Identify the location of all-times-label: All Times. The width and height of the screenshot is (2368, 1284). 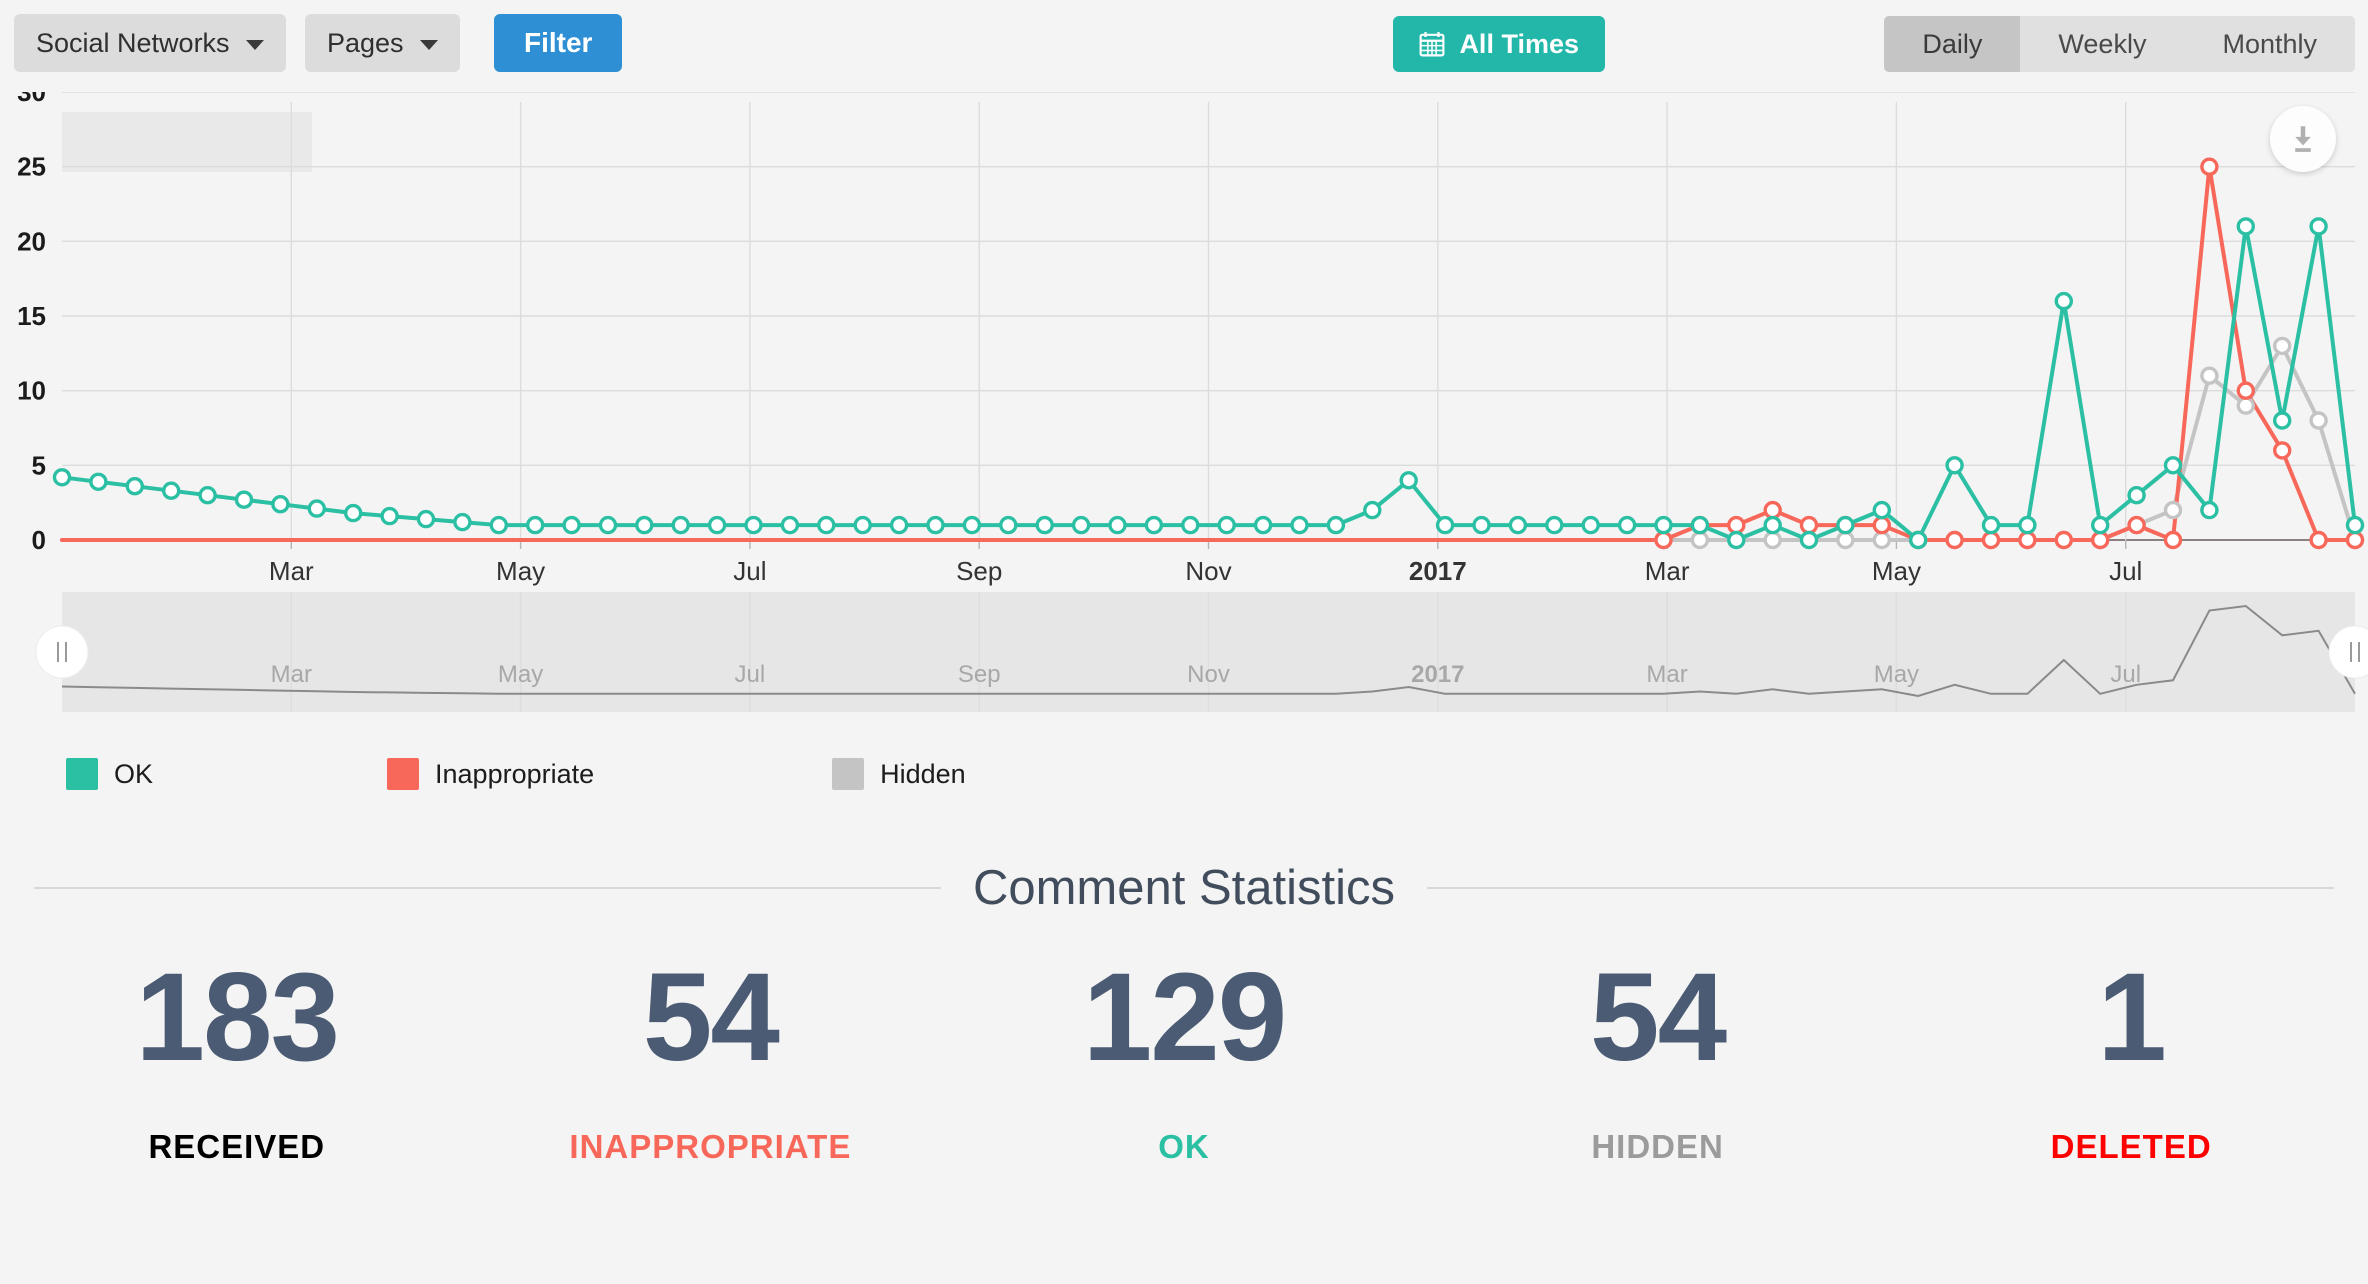
(1519, 43).